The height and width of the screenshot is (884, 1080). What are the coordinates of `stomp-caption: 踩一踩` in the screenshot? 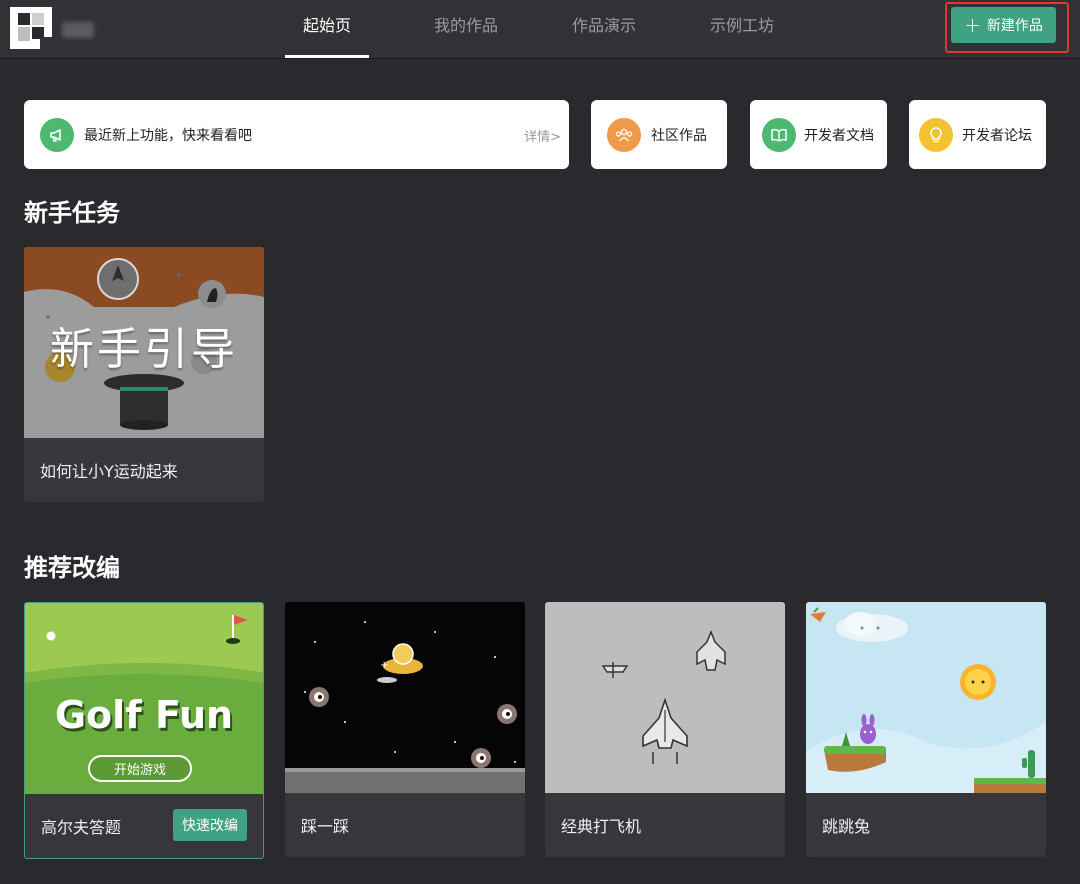 It's located at (325, 826).